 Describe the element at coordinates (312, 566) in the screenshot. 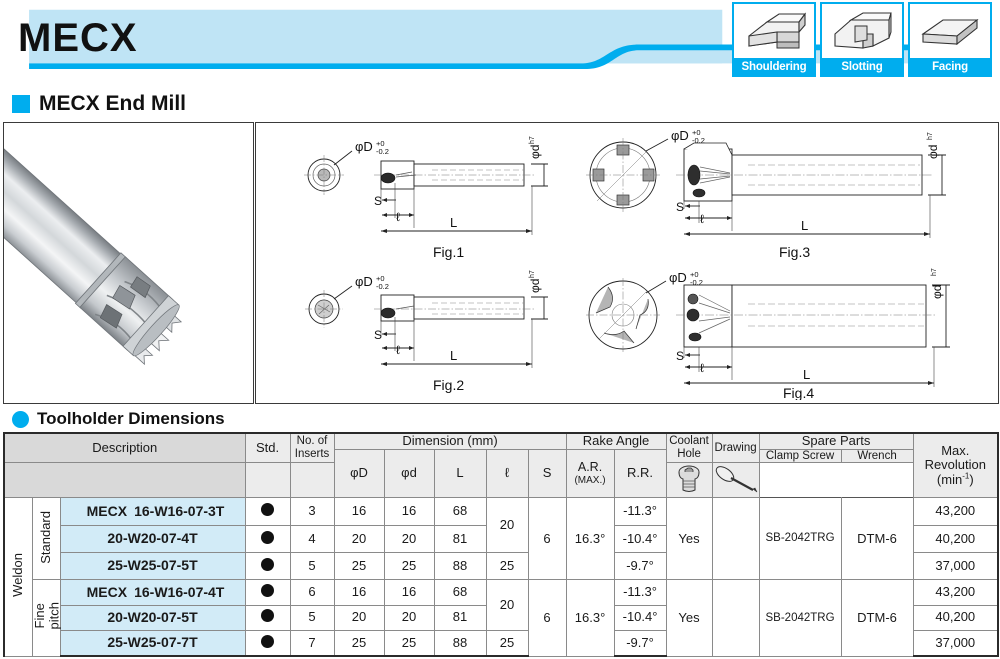

I see `inserts-cell: 5` at that location.